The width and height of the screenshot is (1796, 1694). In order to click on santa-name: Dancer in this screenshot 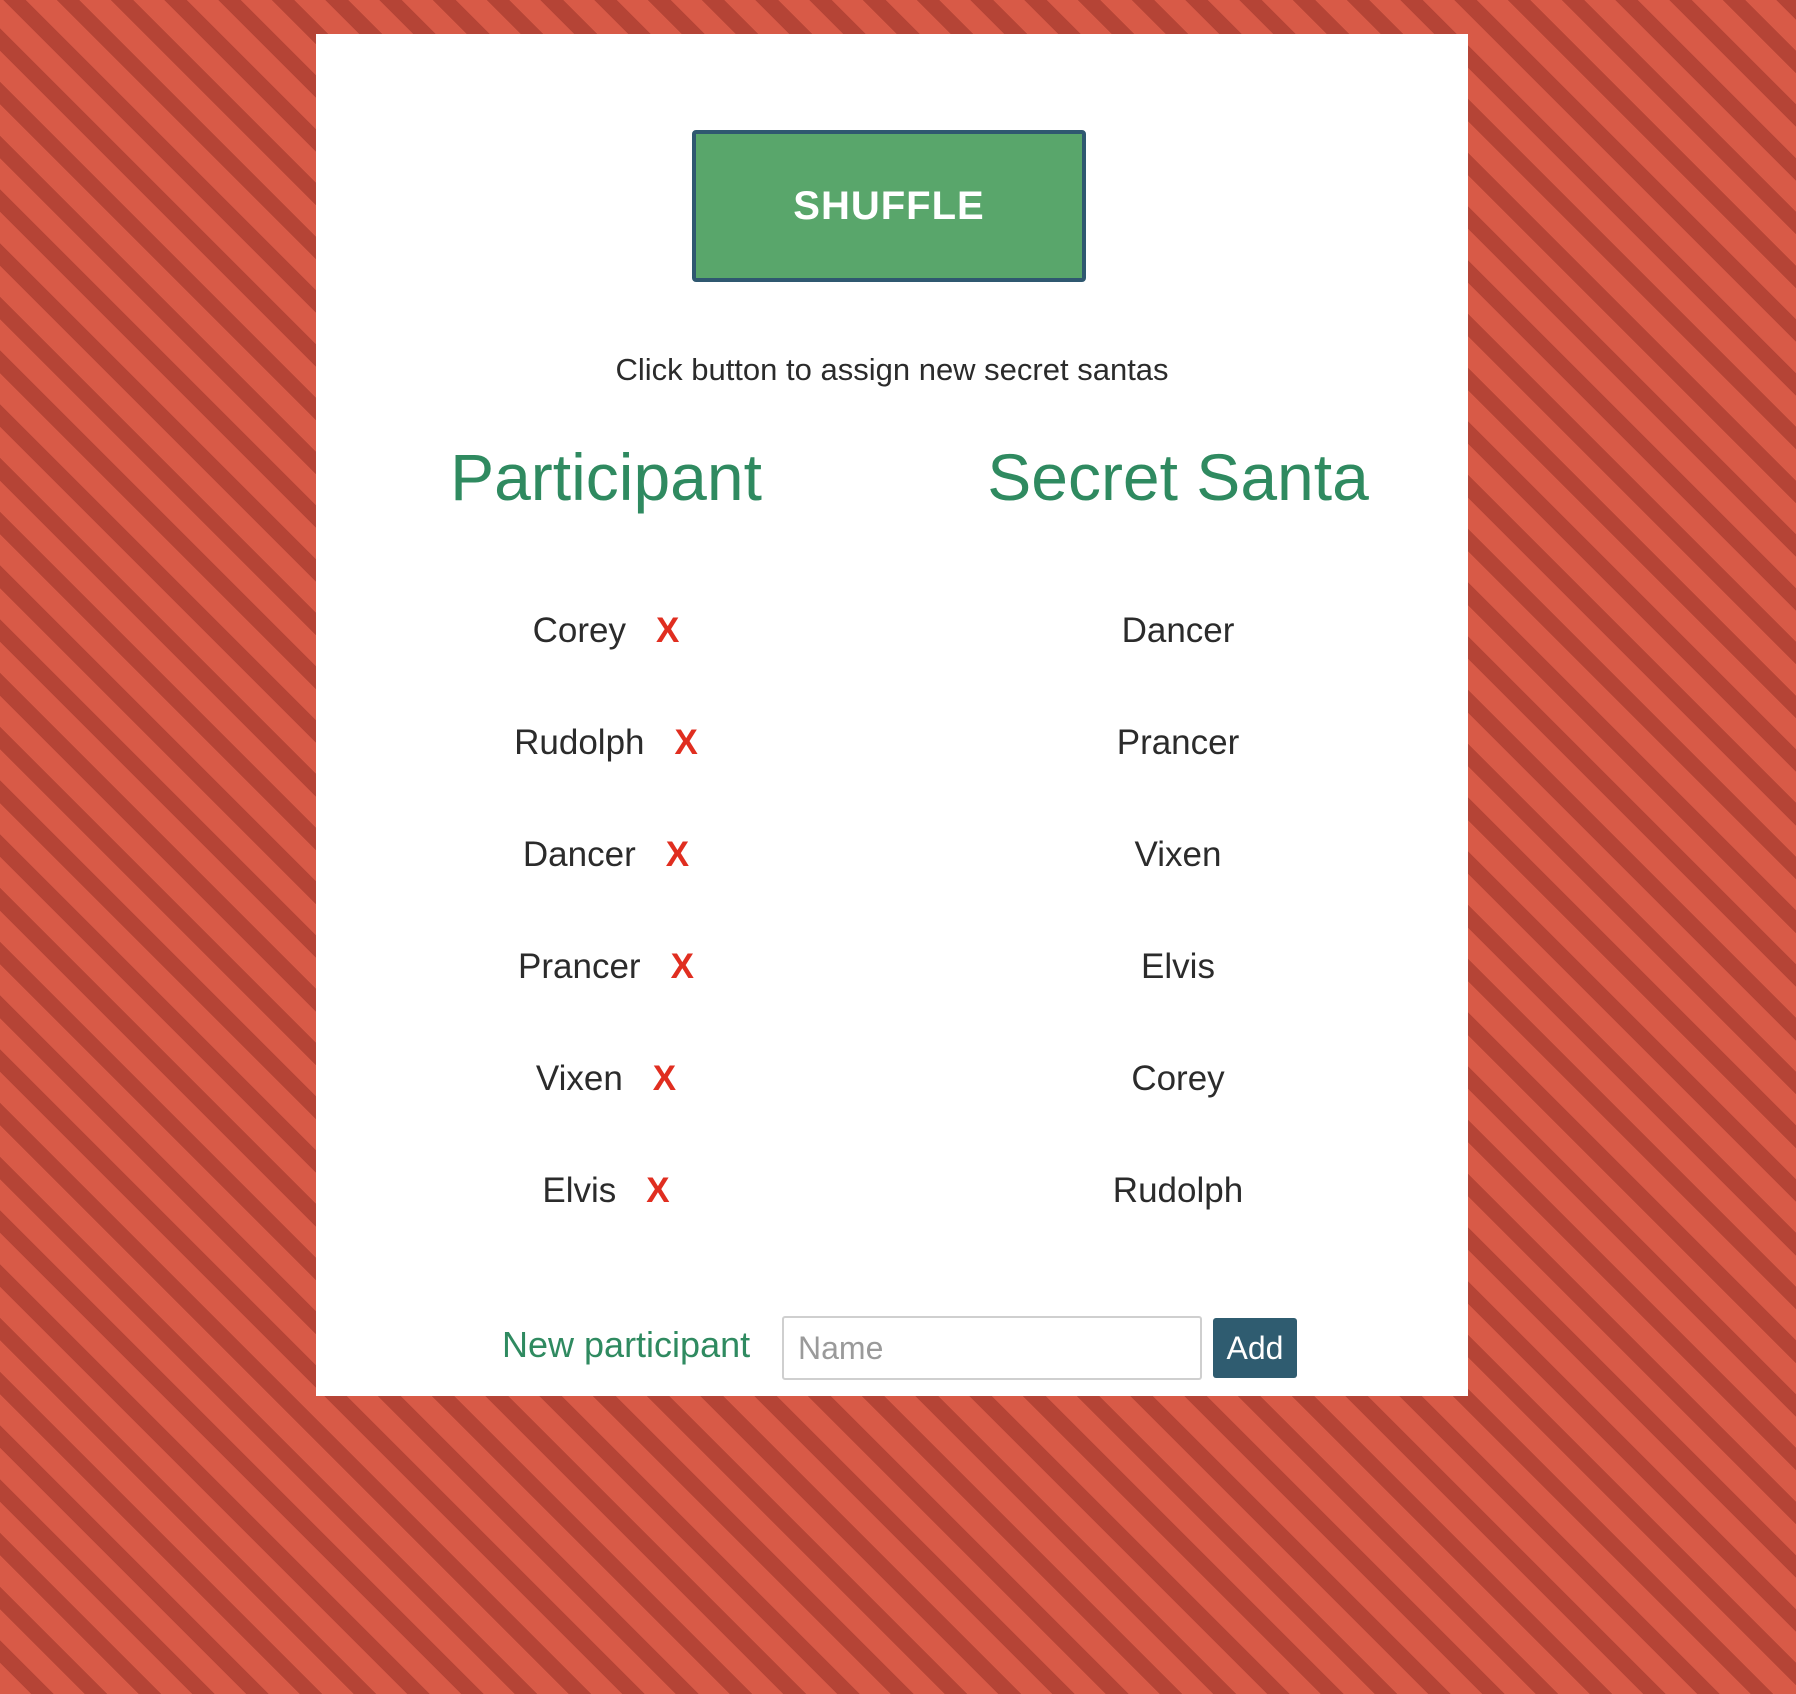, I will do `click(1178, 630)`.